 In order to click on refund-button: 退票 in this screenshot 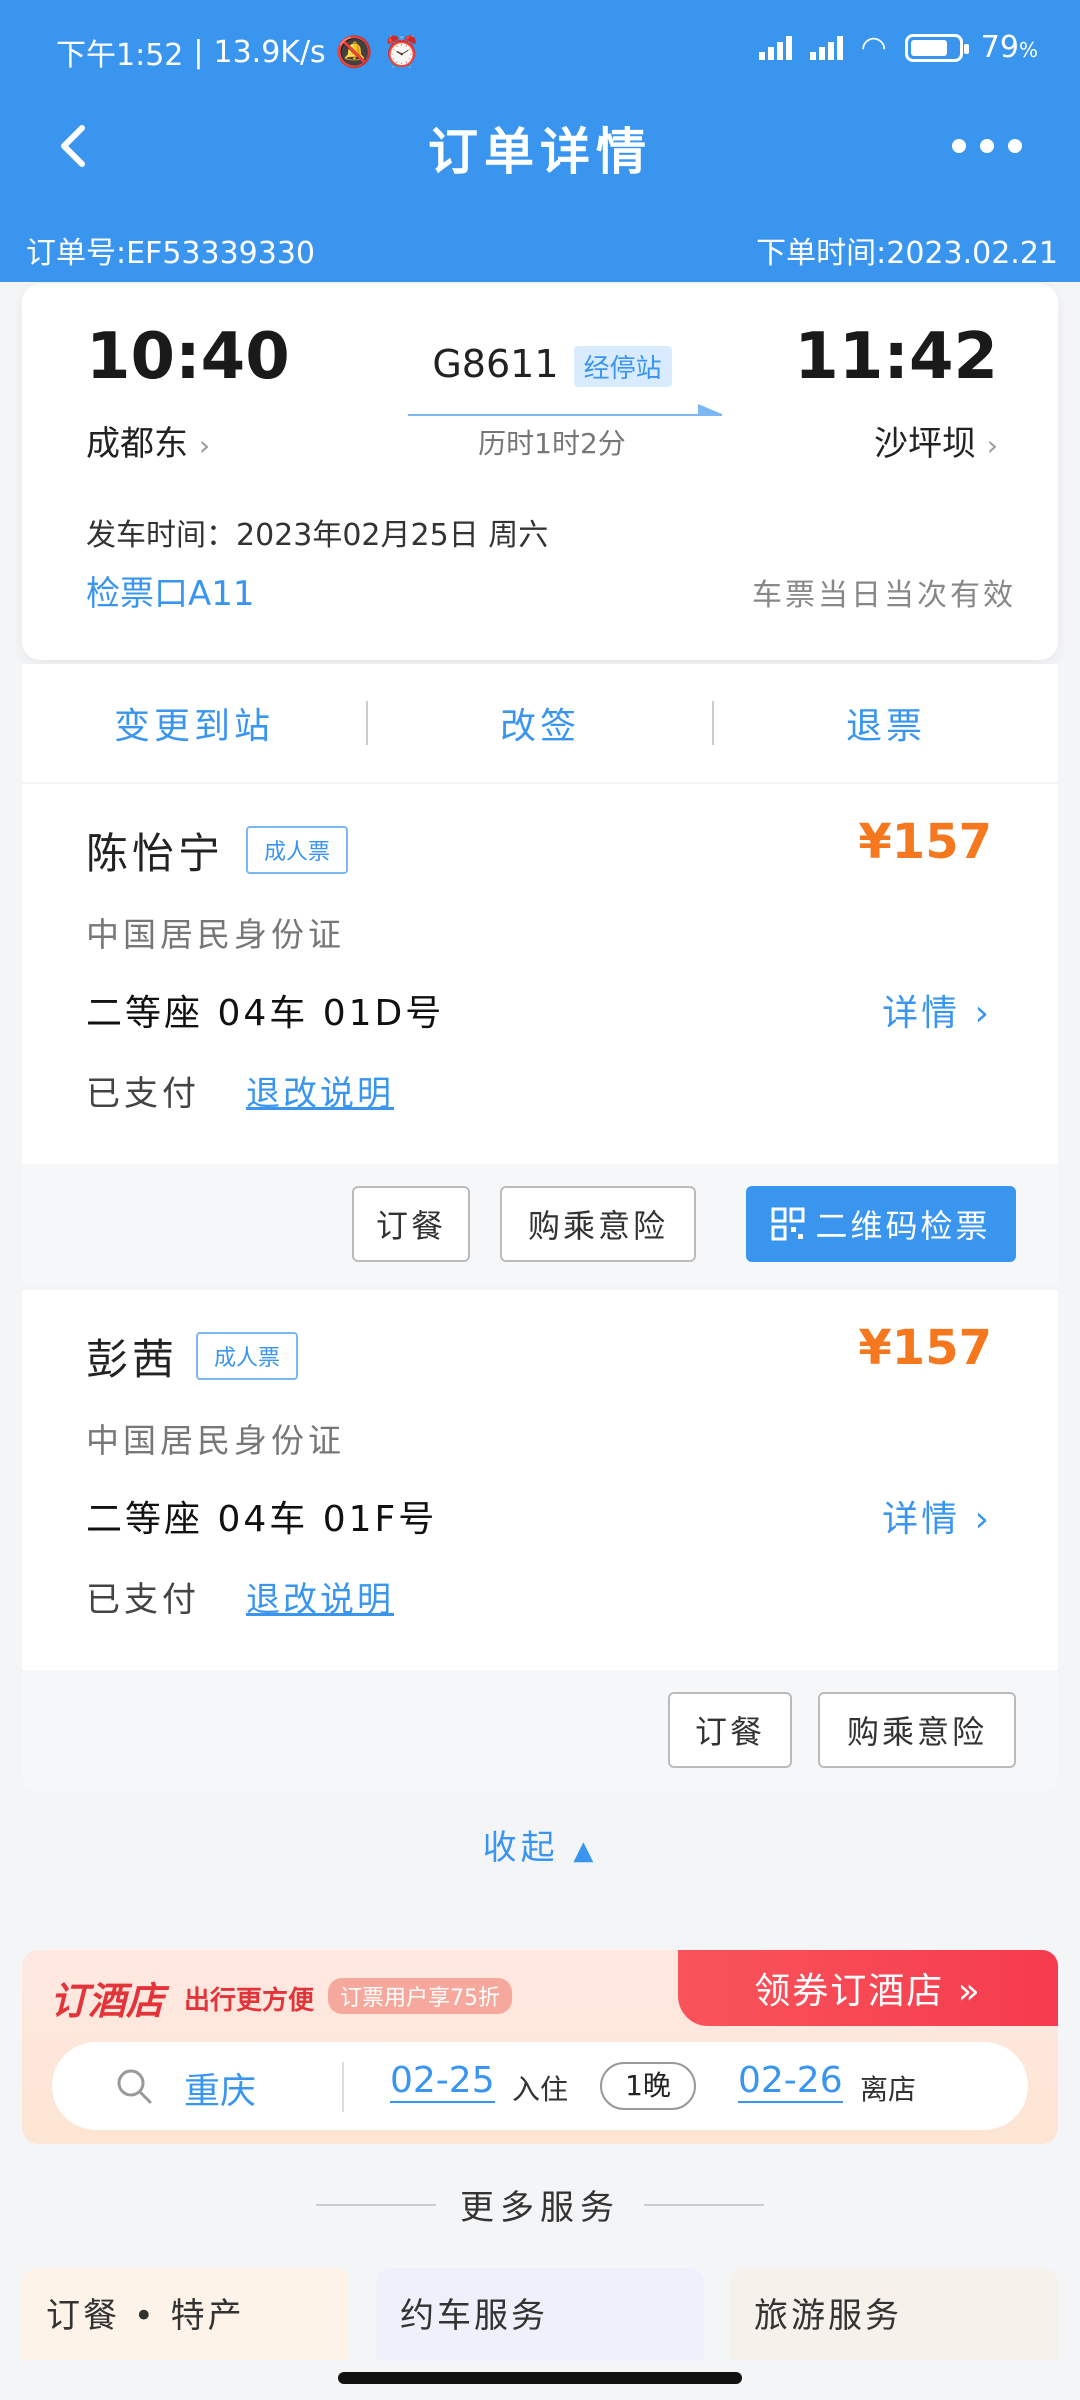, I will do `click(886, 723)`.